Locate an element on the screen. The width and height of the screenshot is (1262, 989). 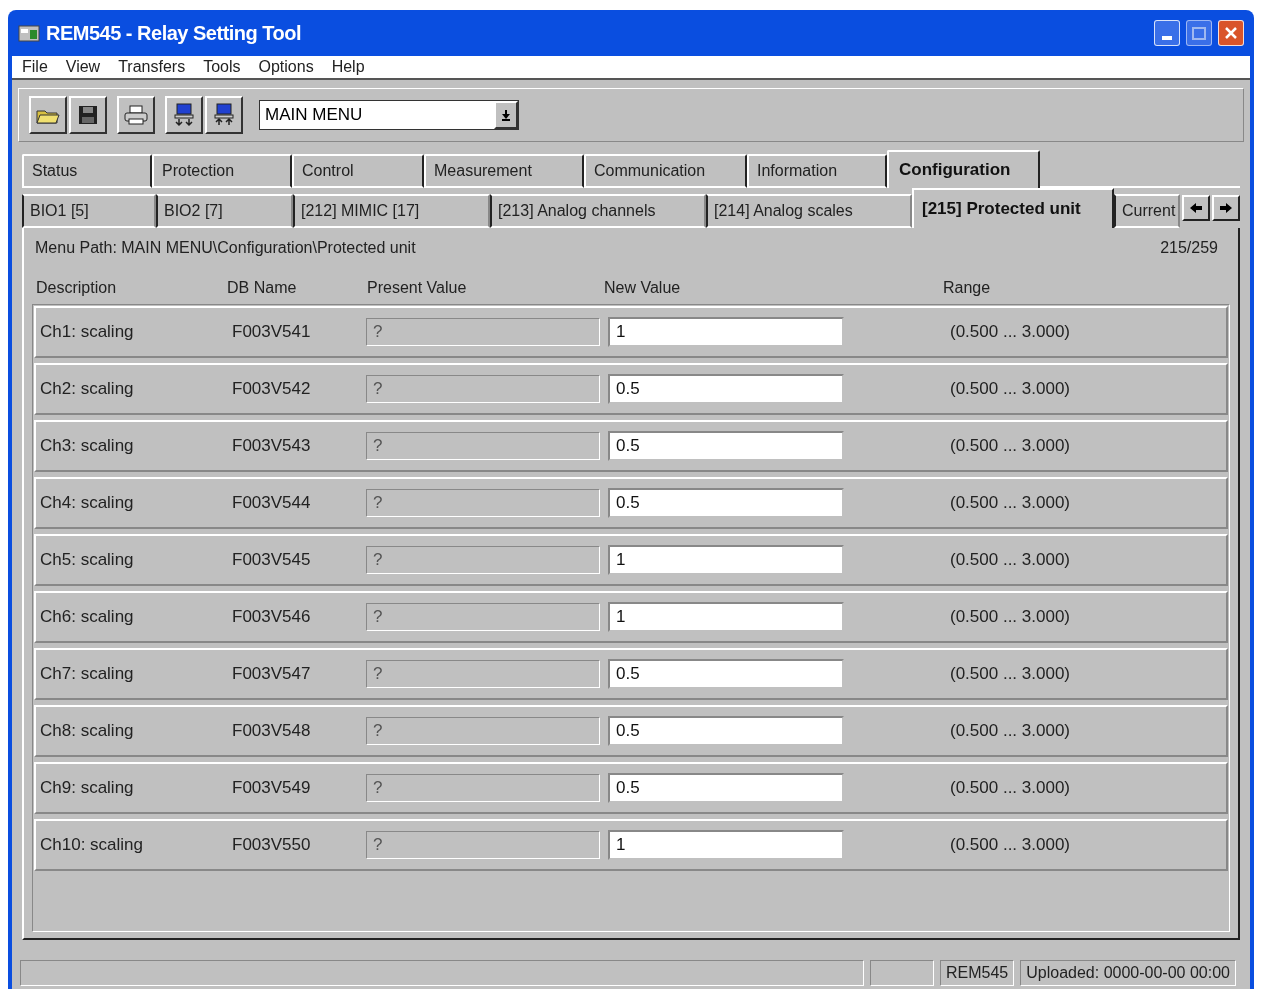
status-pane is located at coordinates (902, 973).